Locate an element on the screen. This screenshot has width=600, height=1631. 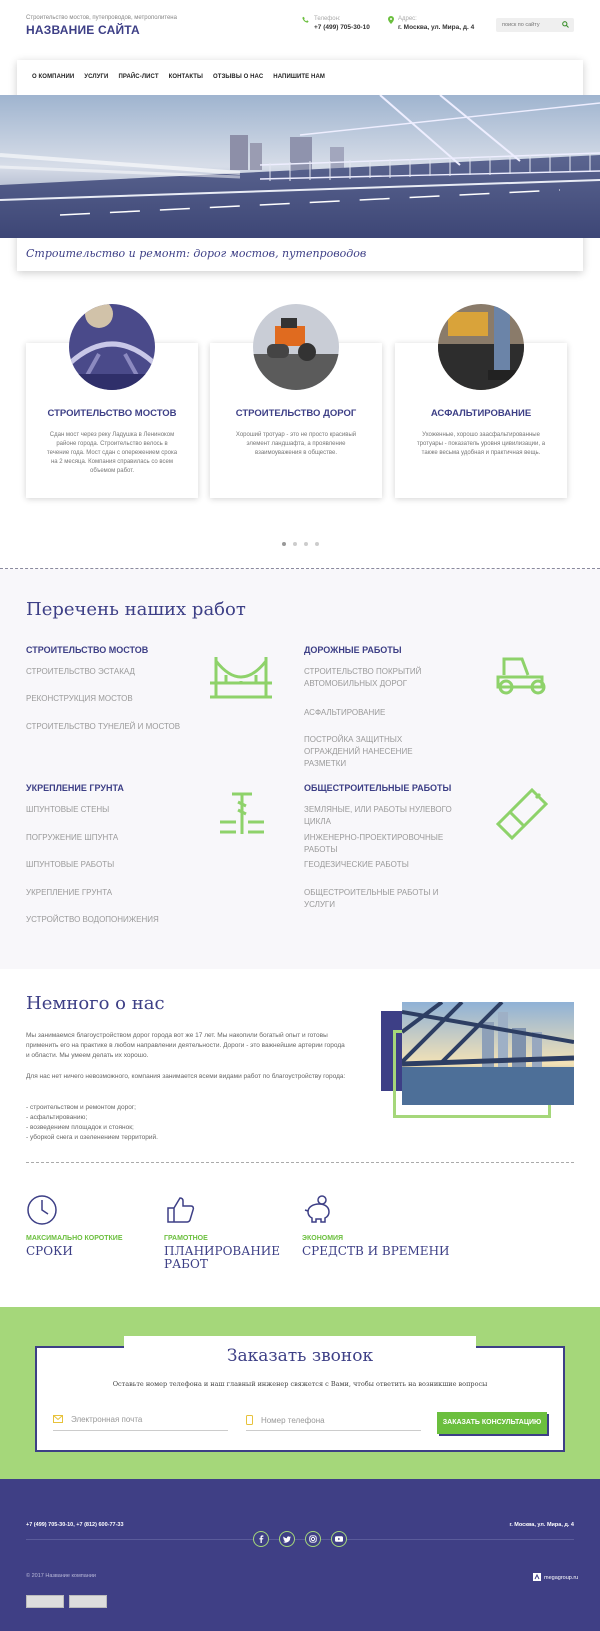
address-label: Адрес: is located at coordinates (407, 19).